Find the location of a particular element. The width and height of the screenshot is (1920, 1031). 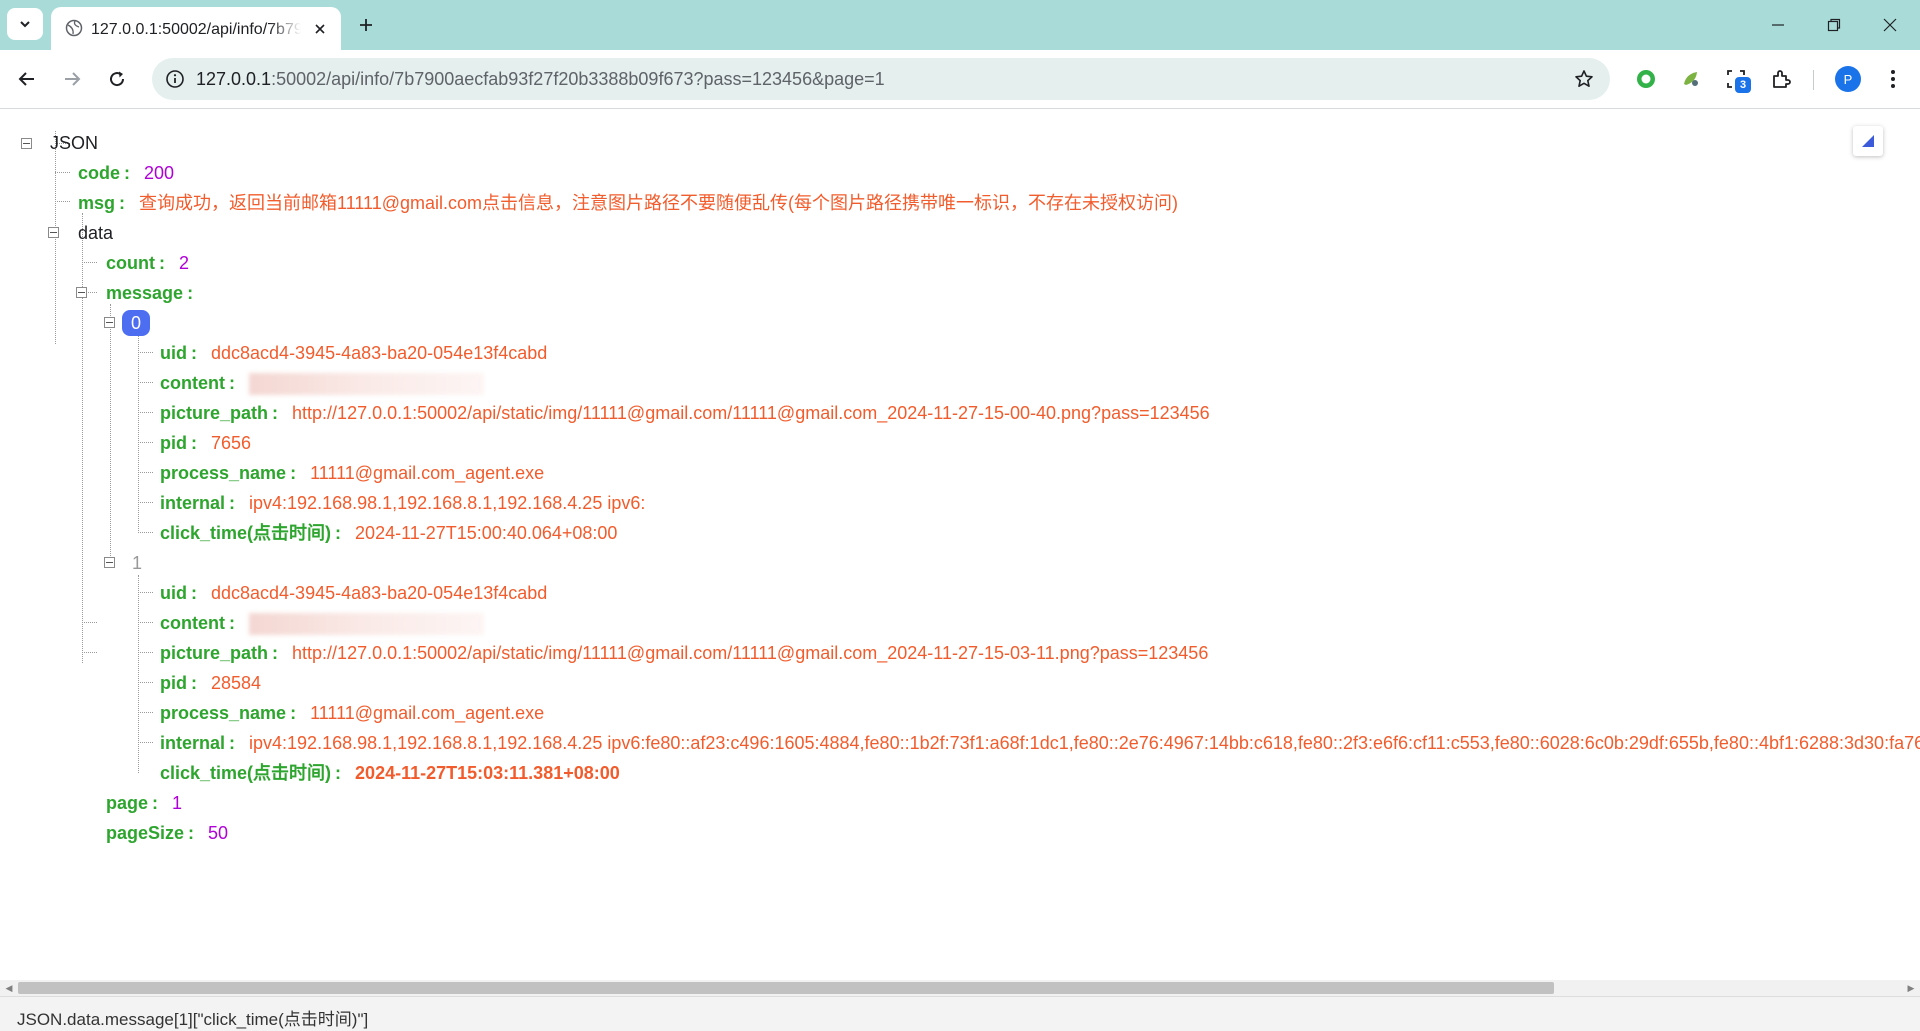

json-row-data: data is located at coordinates (95, 233).